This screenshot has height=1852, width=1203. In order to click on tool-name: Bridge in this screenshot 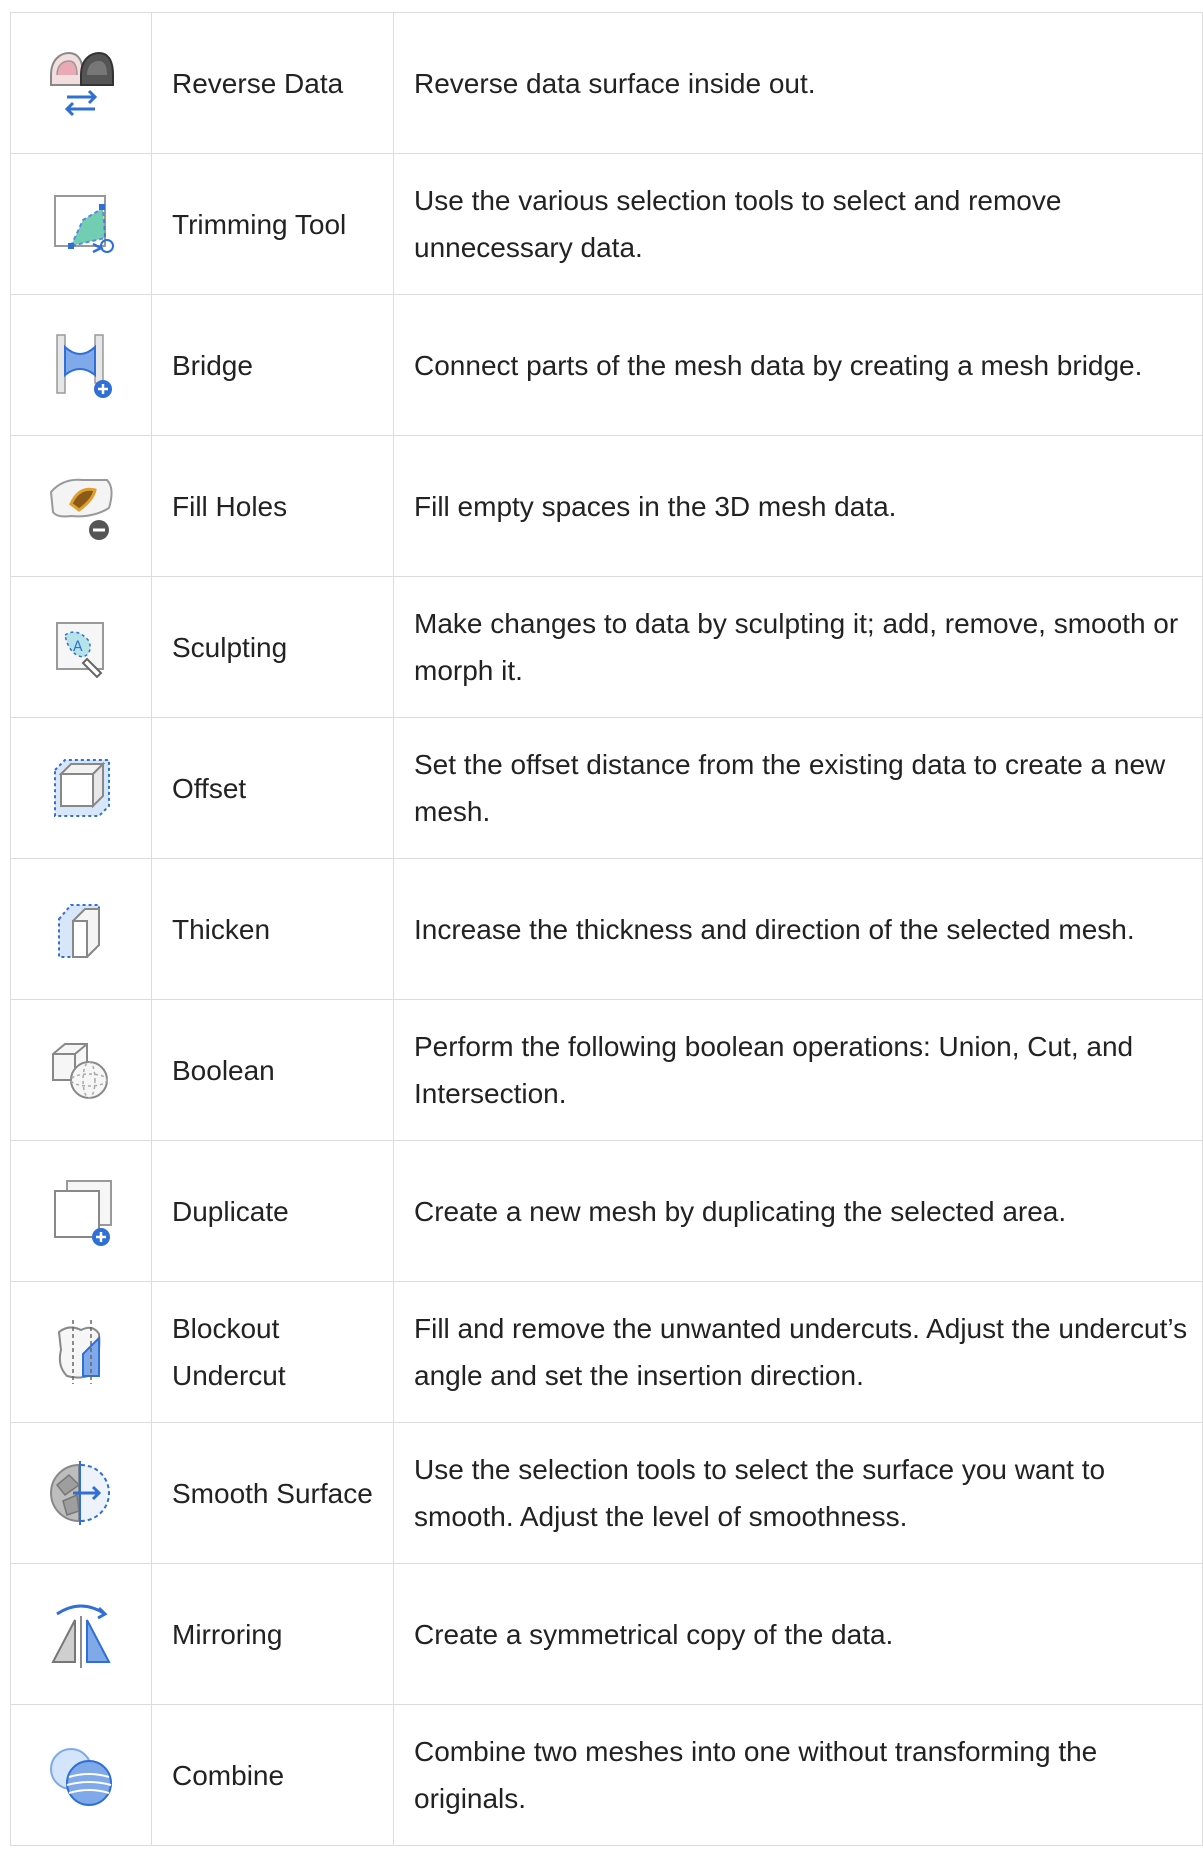, I will do `click(272, 365)`.